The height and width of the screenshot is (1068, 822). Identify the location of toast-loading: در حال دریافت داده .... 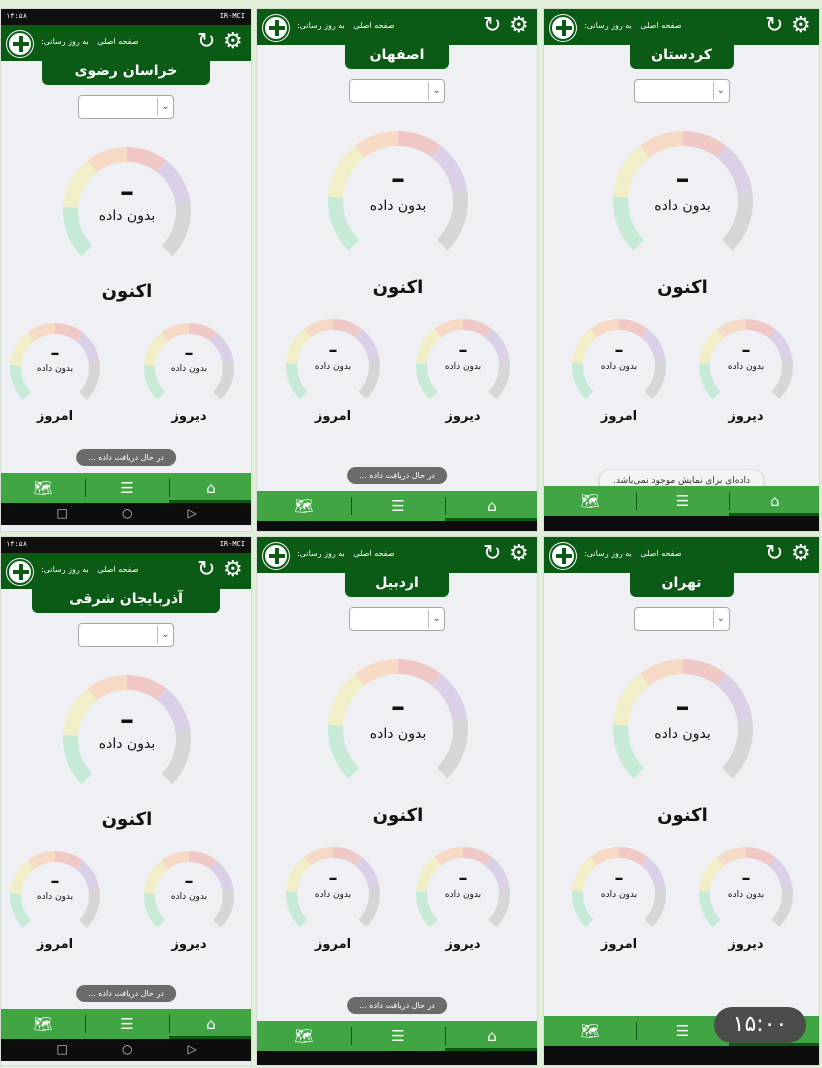
(397, 1005).